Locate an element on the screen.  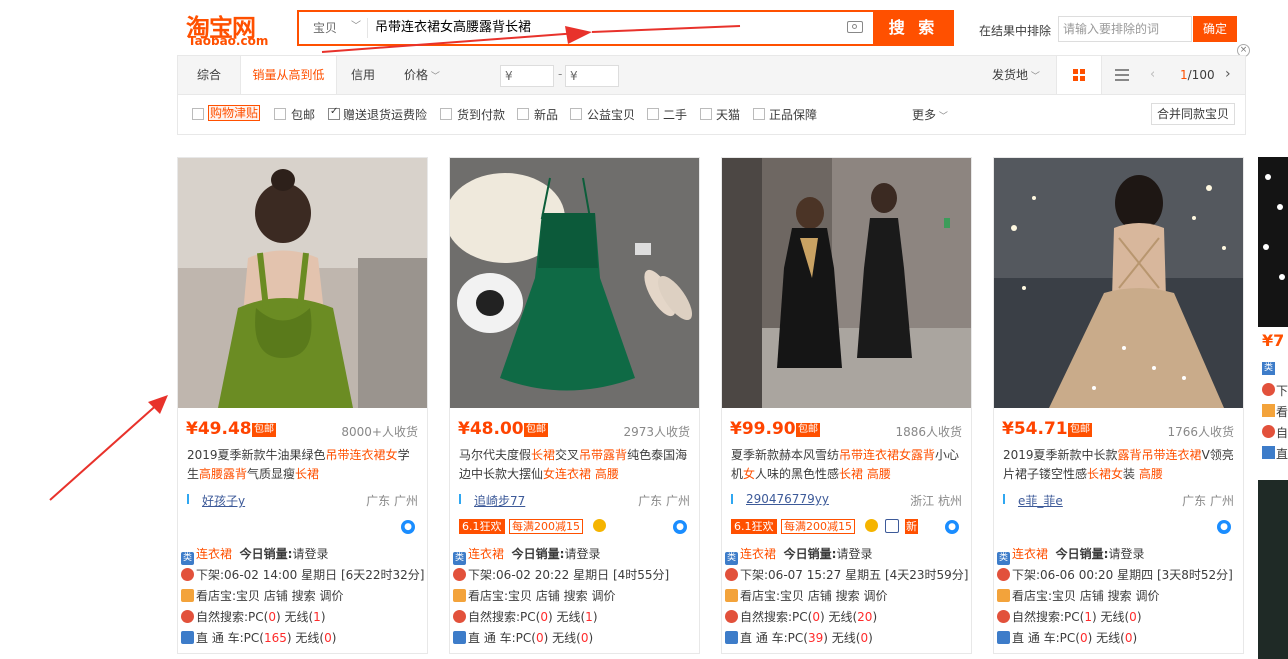
arrow-head-icon is located at coordinates (578, 35).